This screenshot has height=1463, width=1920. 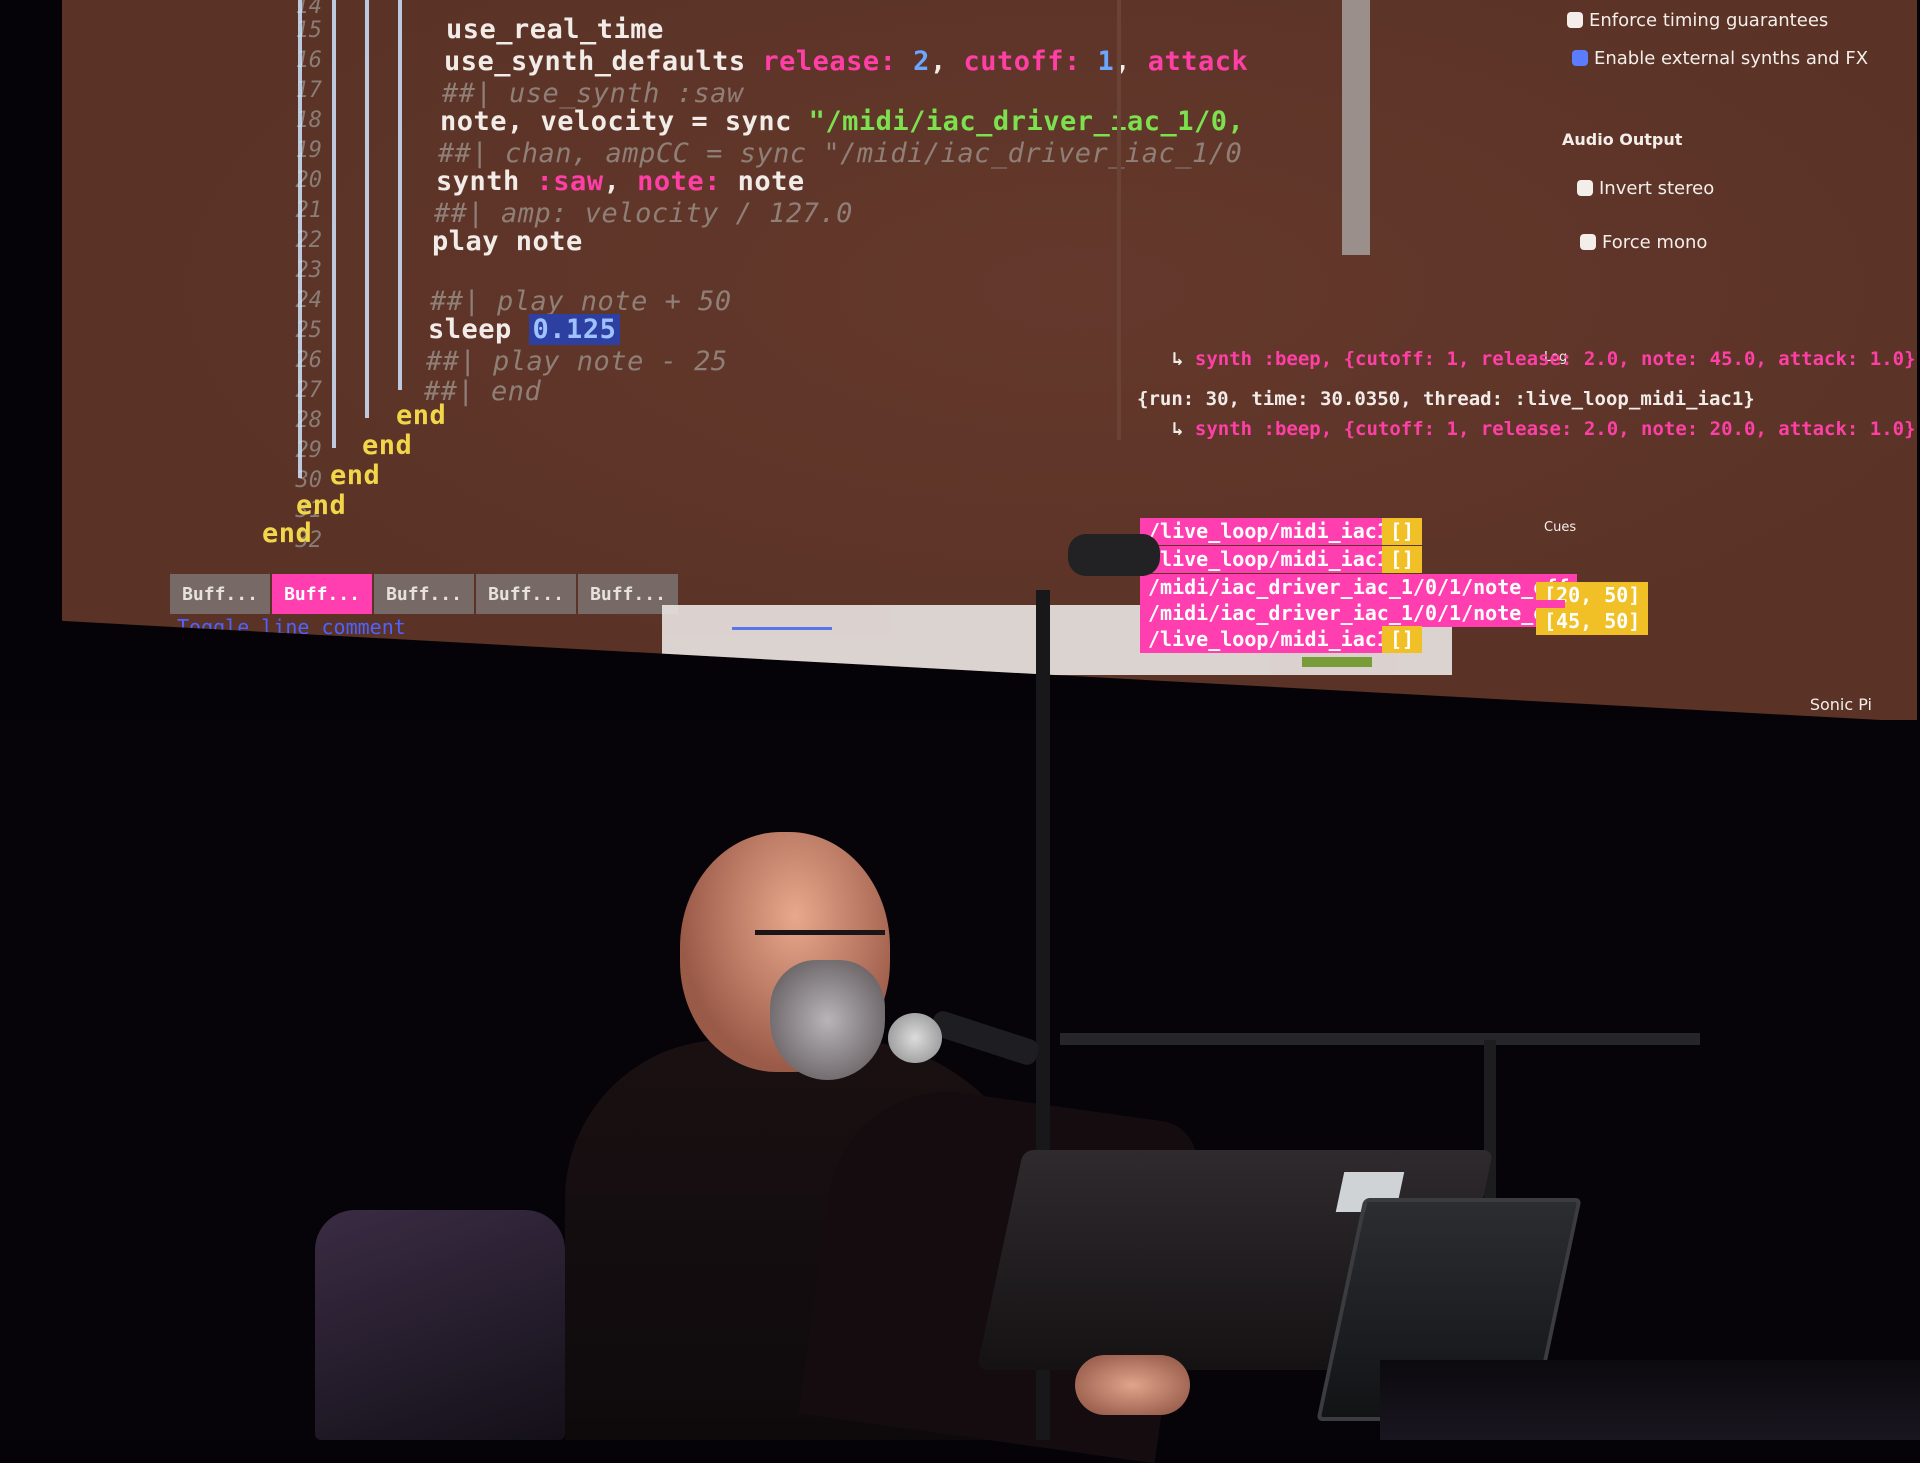 I want to click on code-token: note, velocity = sync, so click(x=624, y=121).